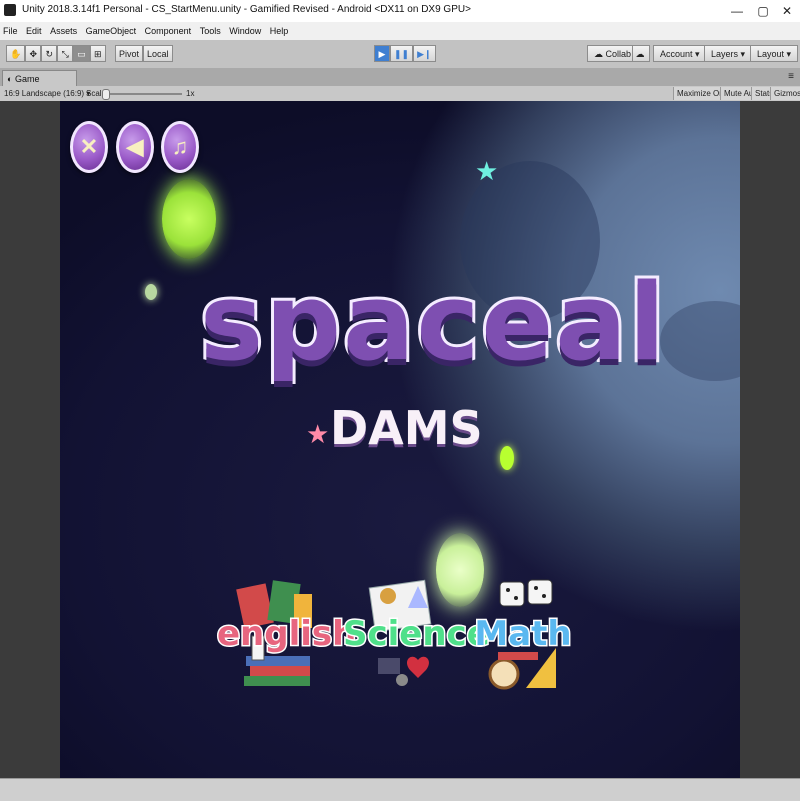 The width and height of the screenshot is (800, 801). What do you see at coordinates (725, 54) in the screenshot?
I see `layers-label: Layers` at bounding box center [725, 54].